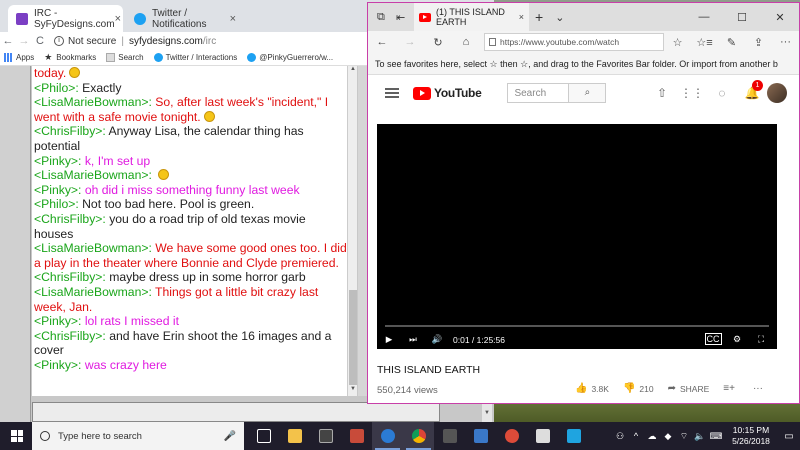 The width and height of the screenshot is (800, 450). I want to click on show-hidden-icons-icon: ^, so click(636, 436).